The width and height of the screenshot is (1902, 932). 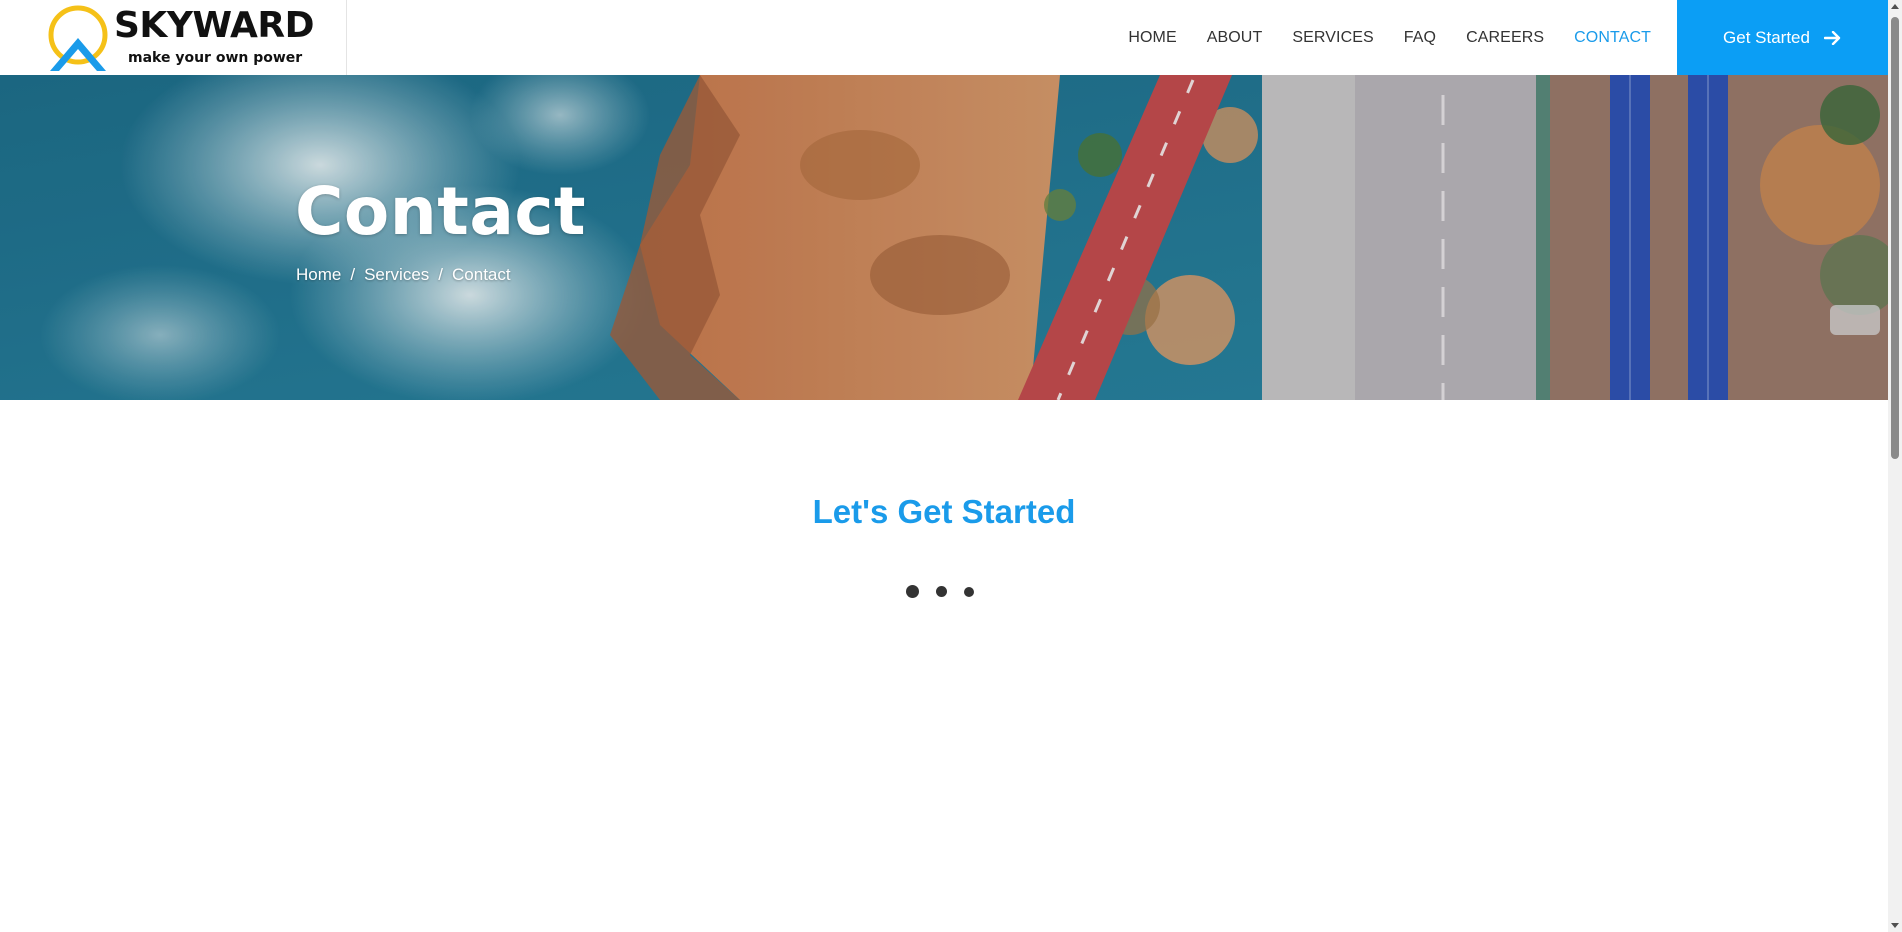 What do you see at coordinates (1895, 925) in the screenshot?
I see `scroll-down-arrow-icon` at bounding box center [1895, 925].